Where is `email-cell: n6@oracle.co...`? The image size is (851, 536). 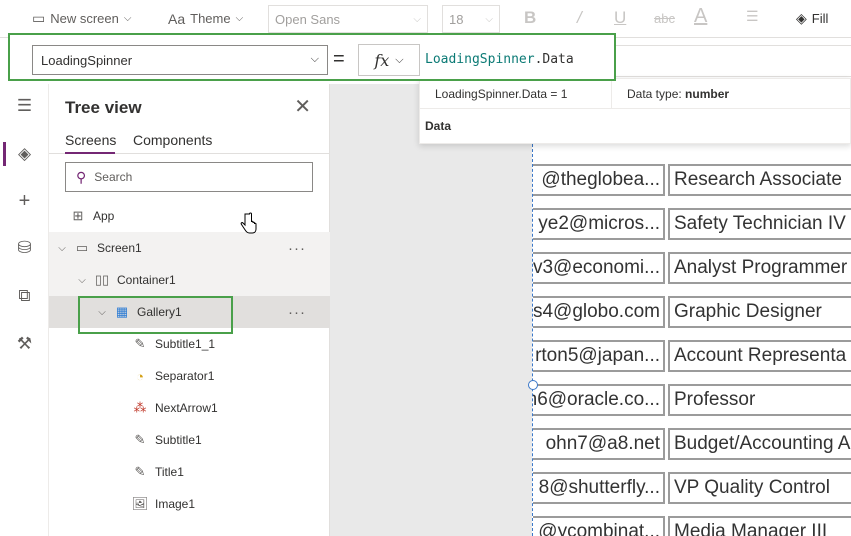 email-cell: n6@oracle.co... is located at coordinates (599, 400).